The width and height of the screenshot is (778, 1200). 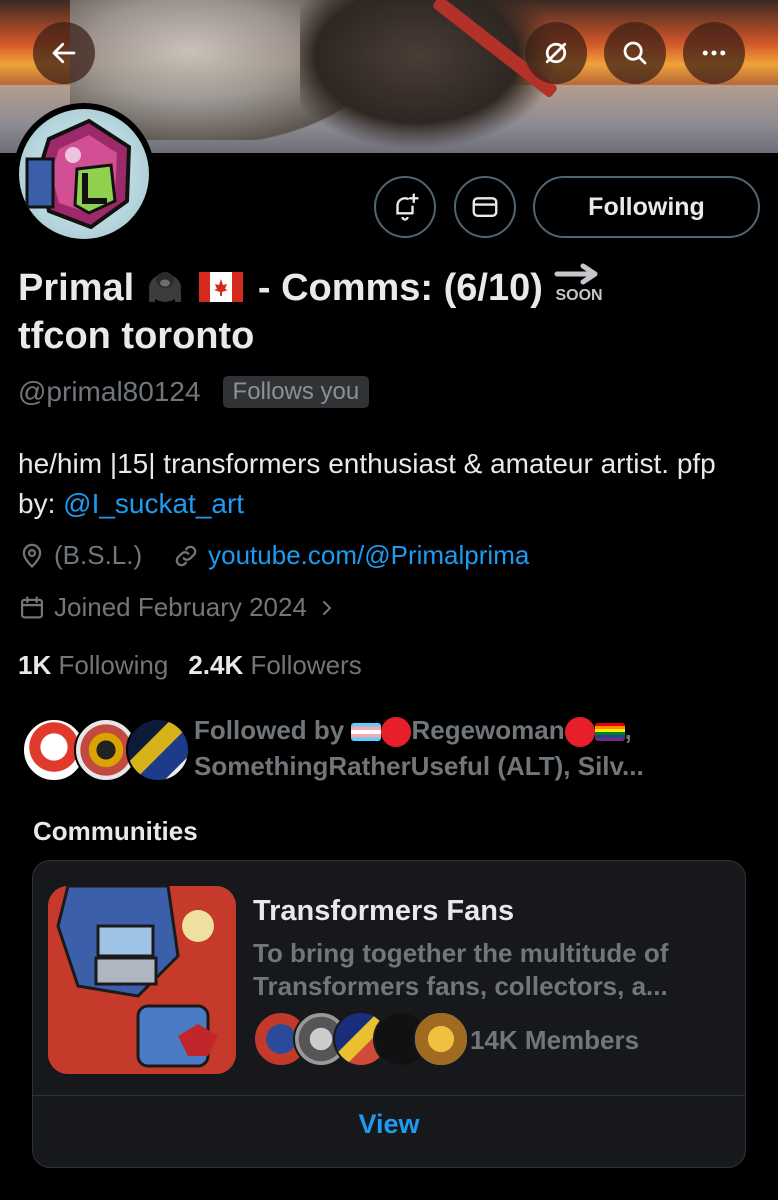 I want to click on gorilla-emoji-icon, so click(x=165, y=285).